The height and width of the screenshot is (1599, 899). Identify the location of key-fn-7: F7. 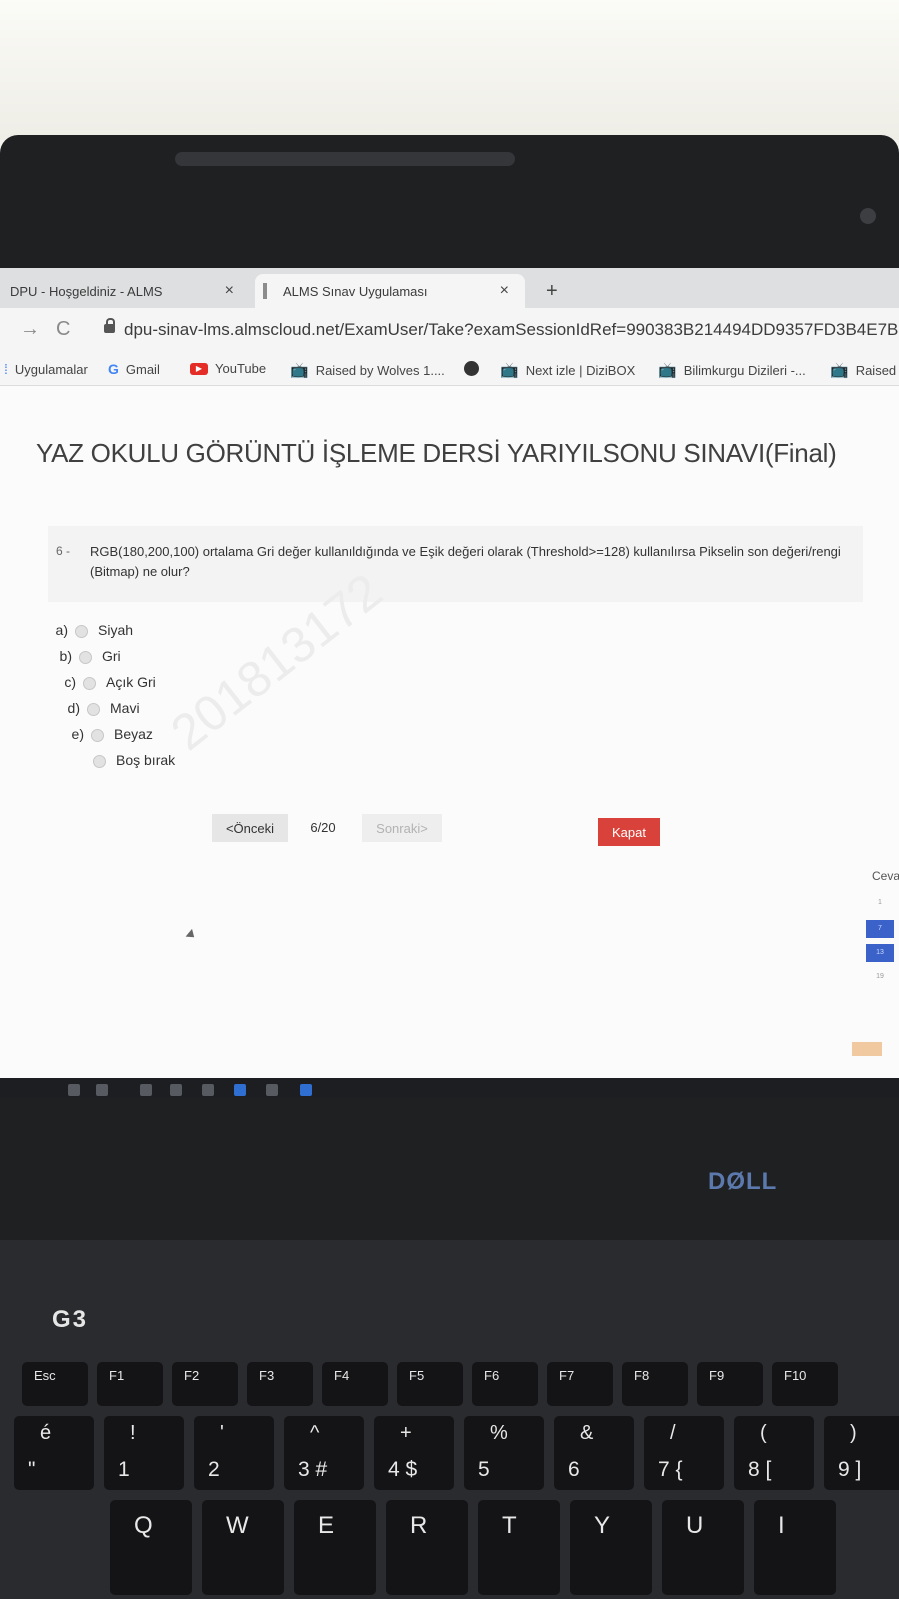
(580, 1384).